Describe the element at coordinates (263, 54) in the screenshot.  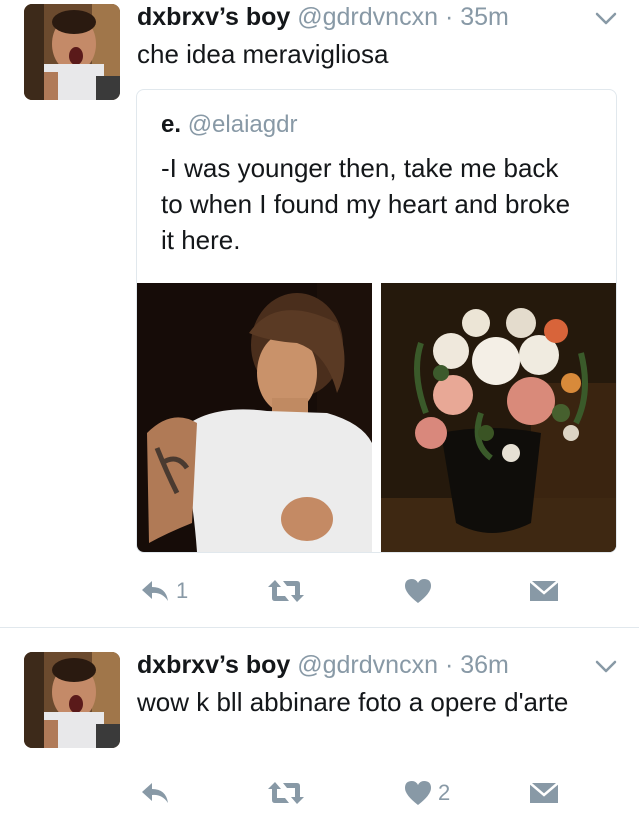
I see `tweet-text: che idea meravigliosa` at that location.